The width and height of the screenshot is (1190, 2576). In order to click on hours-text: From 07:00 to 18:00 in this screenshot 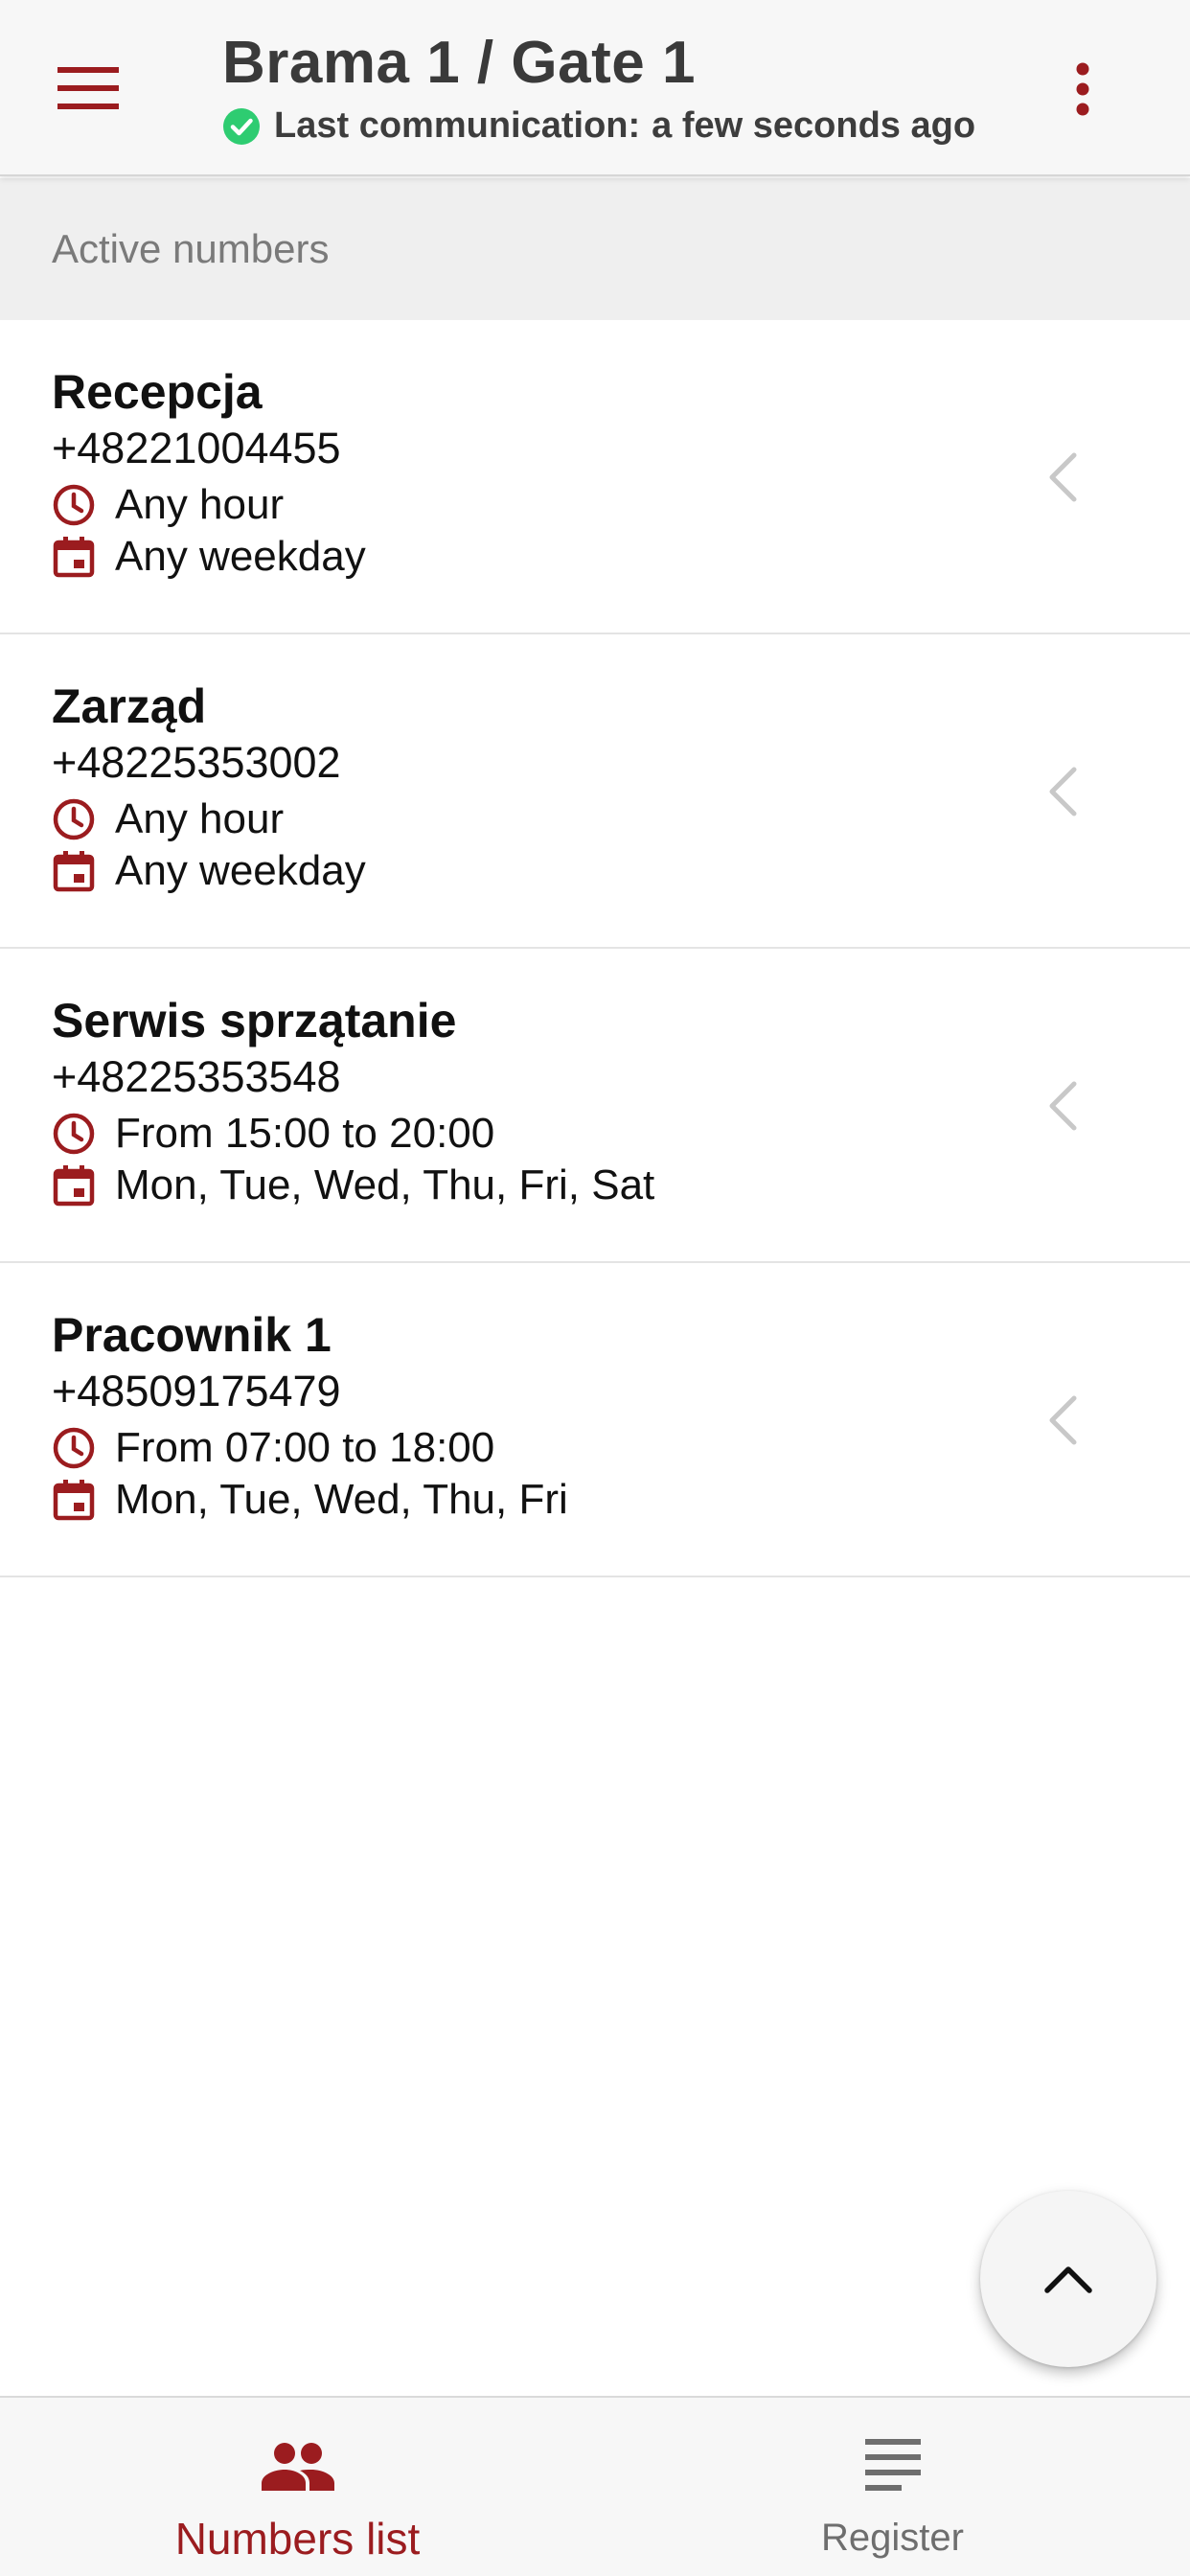, I will do `click(305, 1447)`.